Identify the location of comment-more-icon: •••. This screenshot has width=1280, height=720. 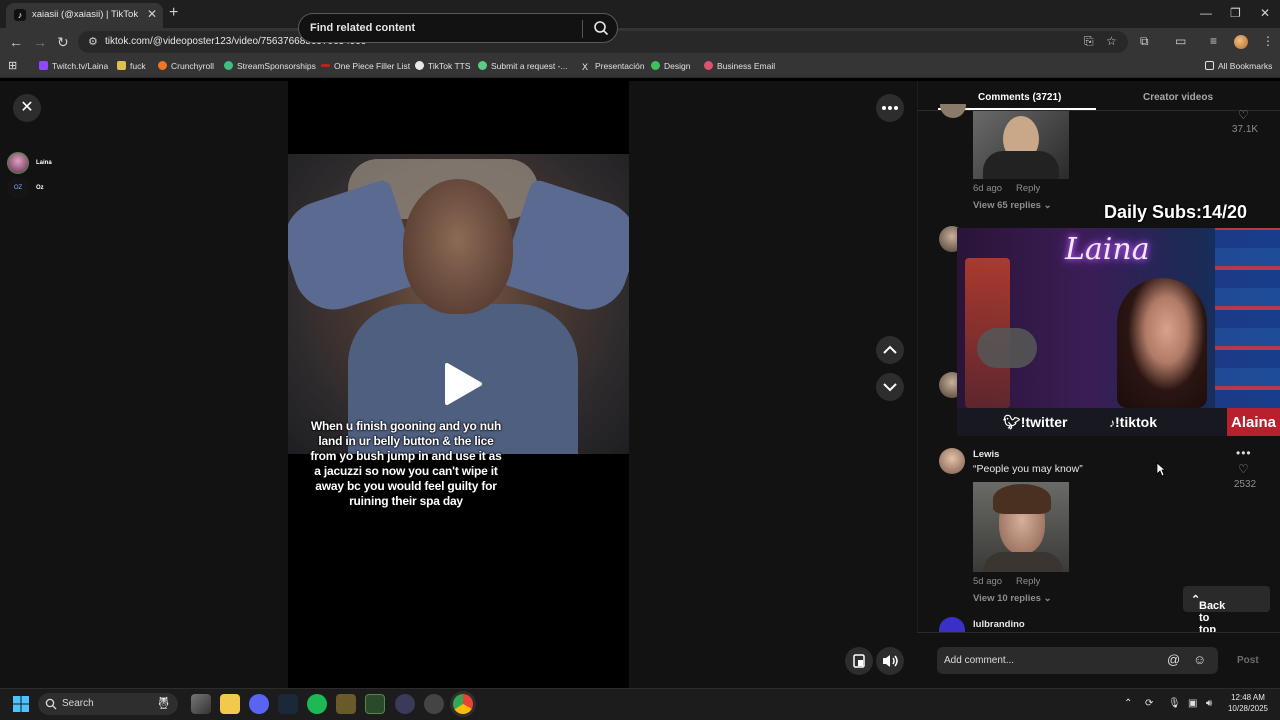
(1244, 453).